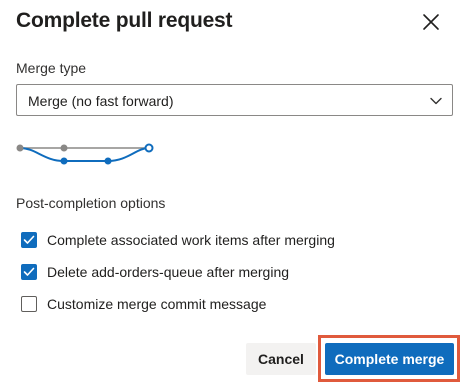 The width and height of the screenshot is (471, 386). What do you see at coordinates (124, 20) in the screenshot?
I see `dialog-title: Complete pull request` at bounding box center [124, 20].